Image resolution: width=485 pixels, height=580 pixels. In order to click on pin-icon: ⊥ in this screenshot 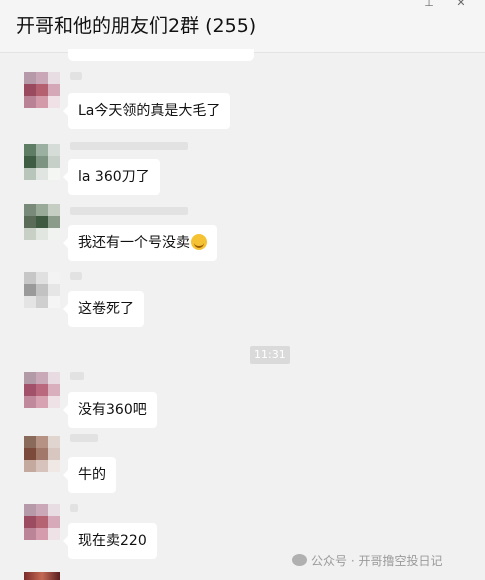, I will do `click(429, 5)`.